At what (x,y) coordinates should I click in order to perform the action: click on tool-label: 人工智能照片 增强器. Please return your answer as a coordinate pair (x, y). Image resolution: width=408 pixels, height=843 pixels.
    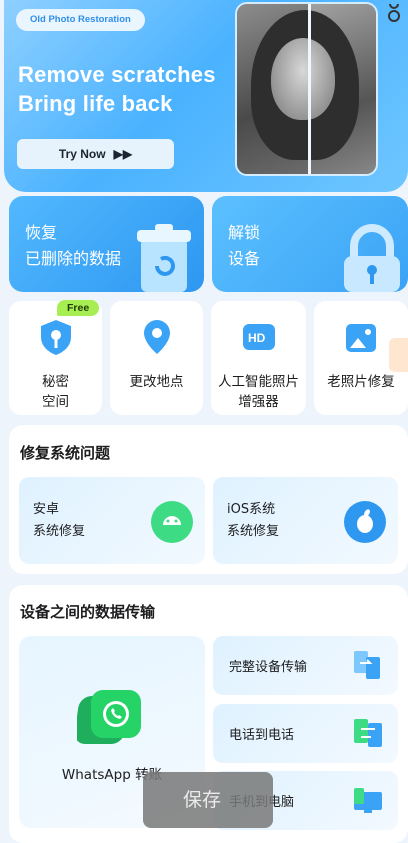
    Looking at the image, I should click on (258, 392).